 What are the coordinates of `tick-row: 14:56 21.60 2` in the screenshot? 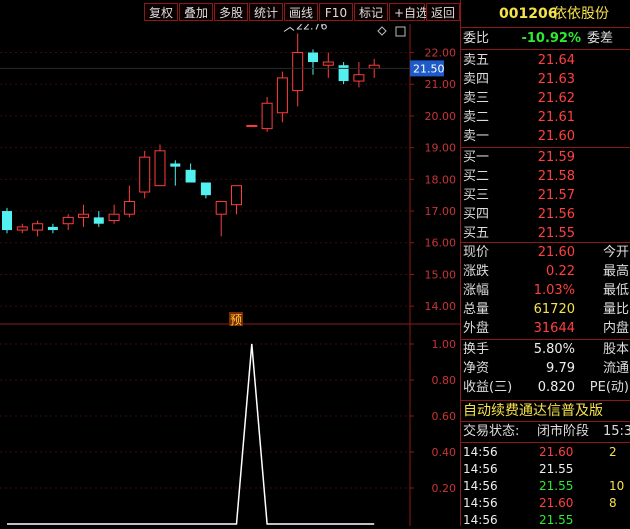 It's located at (546, 452).